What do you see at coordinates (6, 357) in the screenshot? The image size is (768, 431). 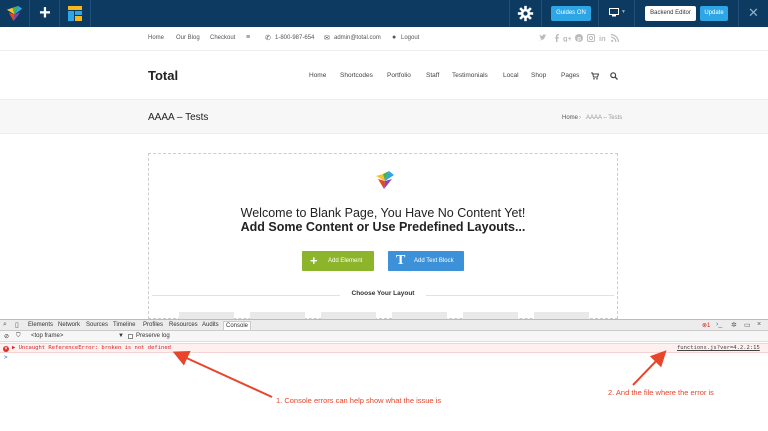 I see `console-prompt: >` at bounding box center [6, 357].